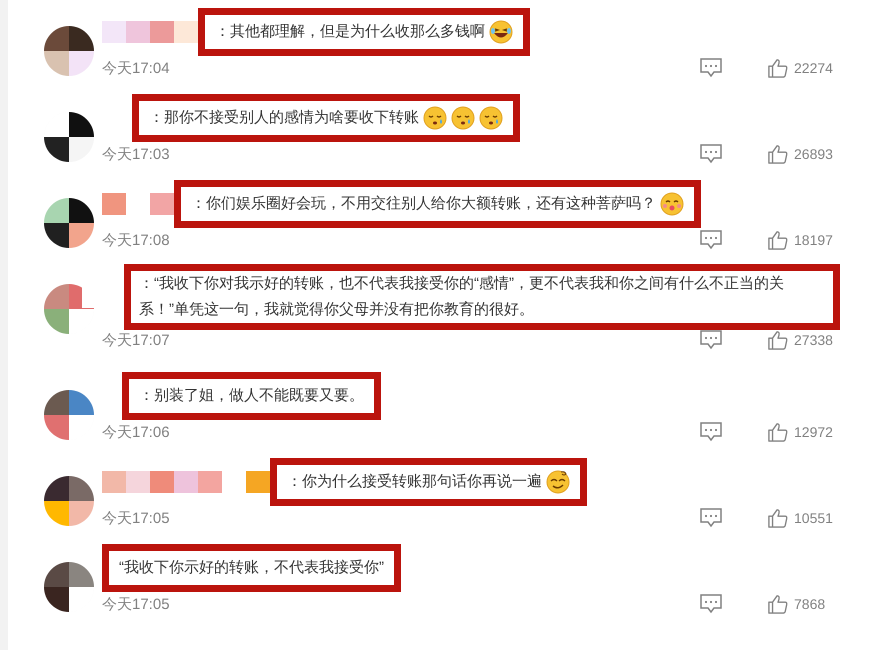 The height and width of the screenshot is (650, 880). What do you see at coordinates (136, 340) in the screenshot?
I see `comment-time: 今天17:07` at bounding box center [136, 340].